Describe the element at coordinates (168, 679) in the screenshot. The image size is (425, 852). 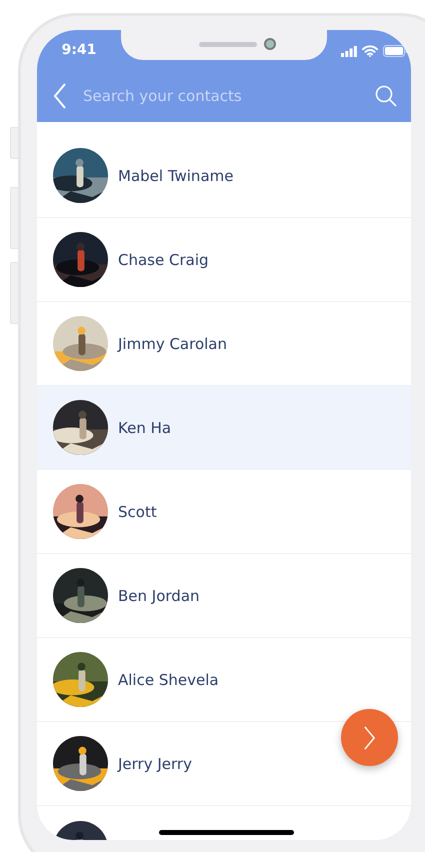
I see `contact-name: Alice Shevela` at that location.